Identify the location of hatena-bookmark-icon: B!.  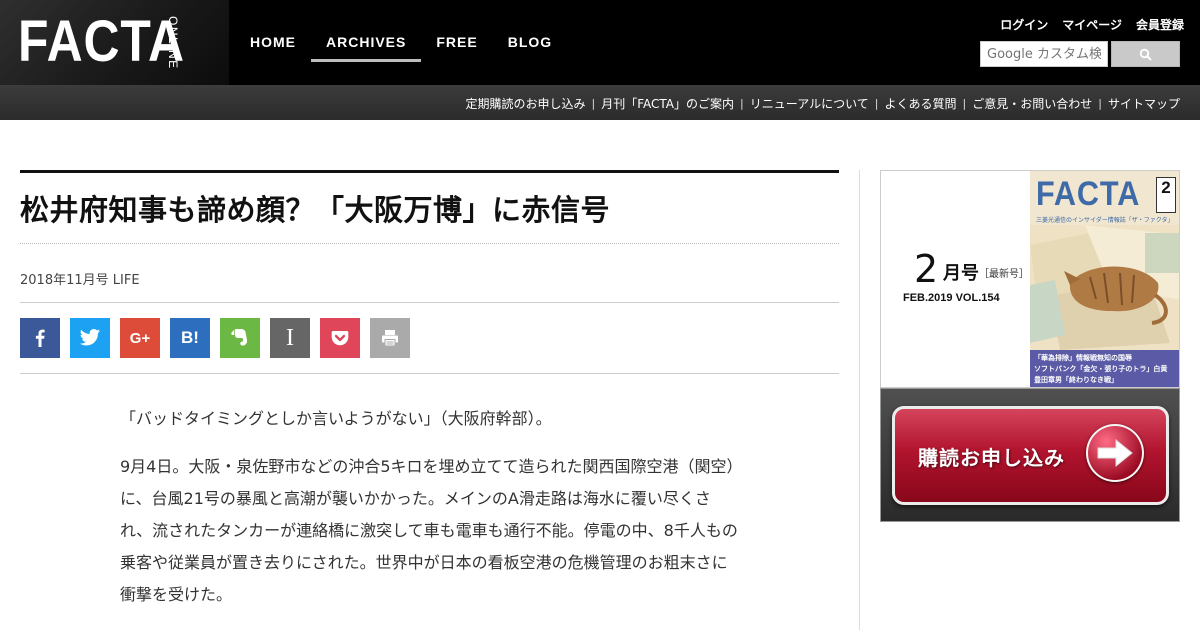
(190, 337).